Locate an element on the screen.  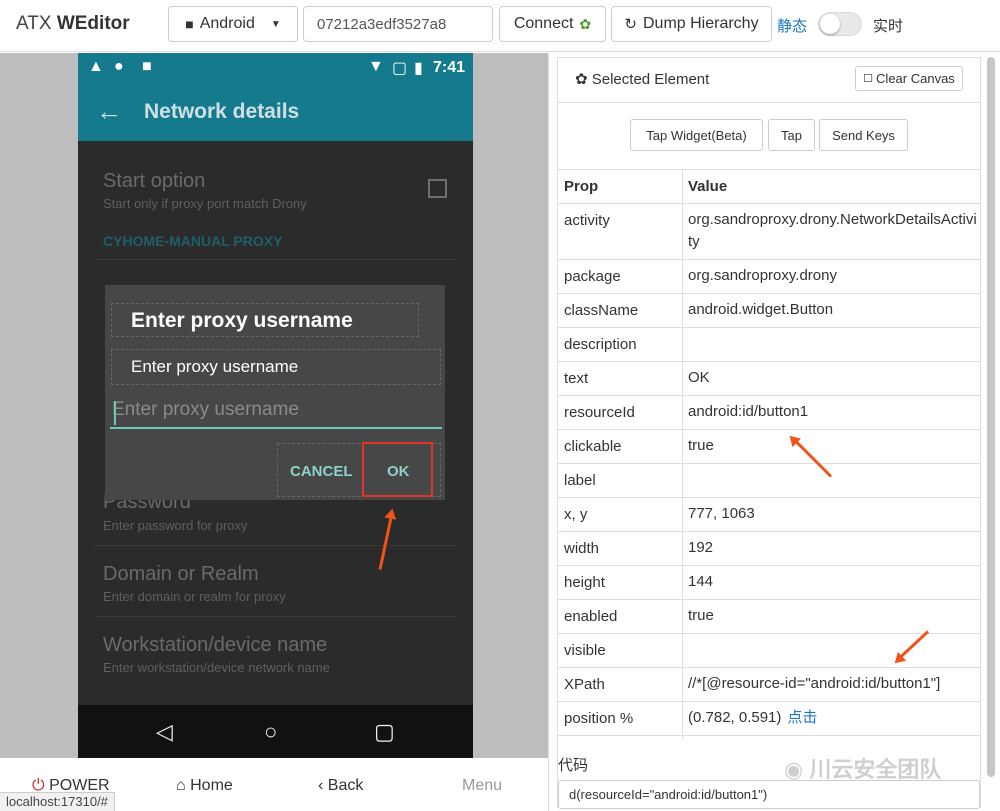
dialog-message: Enter proxy username is located at coordinates (215, 366).